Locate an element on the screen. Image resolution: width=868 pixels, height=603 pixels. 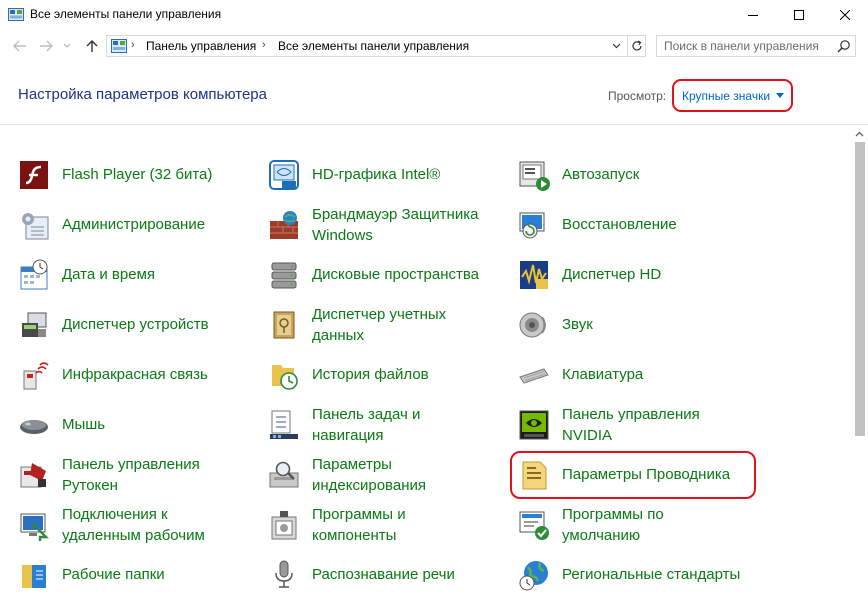
item-label: HD-графика Intel® is located at coordinates (376, 174).